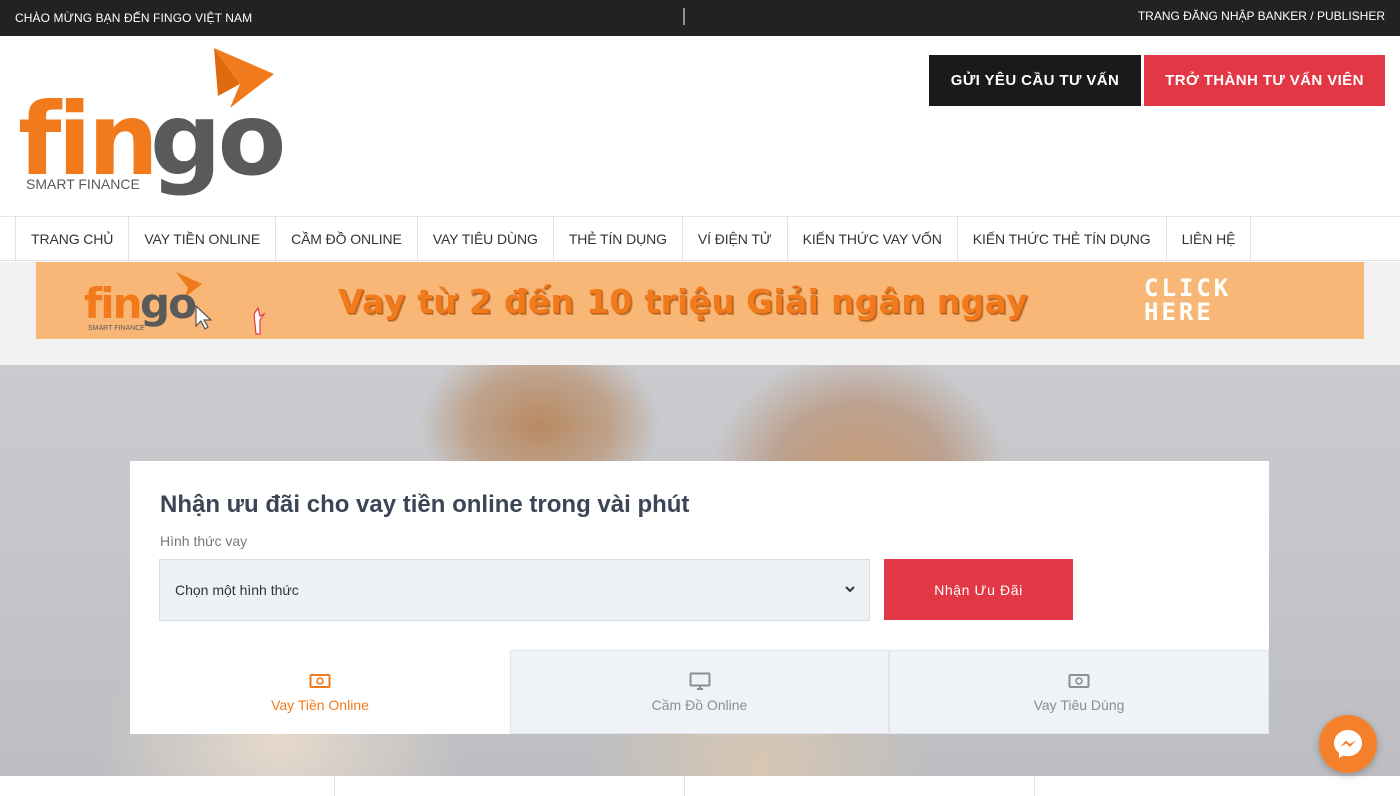  I want to click on loan-type-select: Chọn một hình thức, so click(514, 590).